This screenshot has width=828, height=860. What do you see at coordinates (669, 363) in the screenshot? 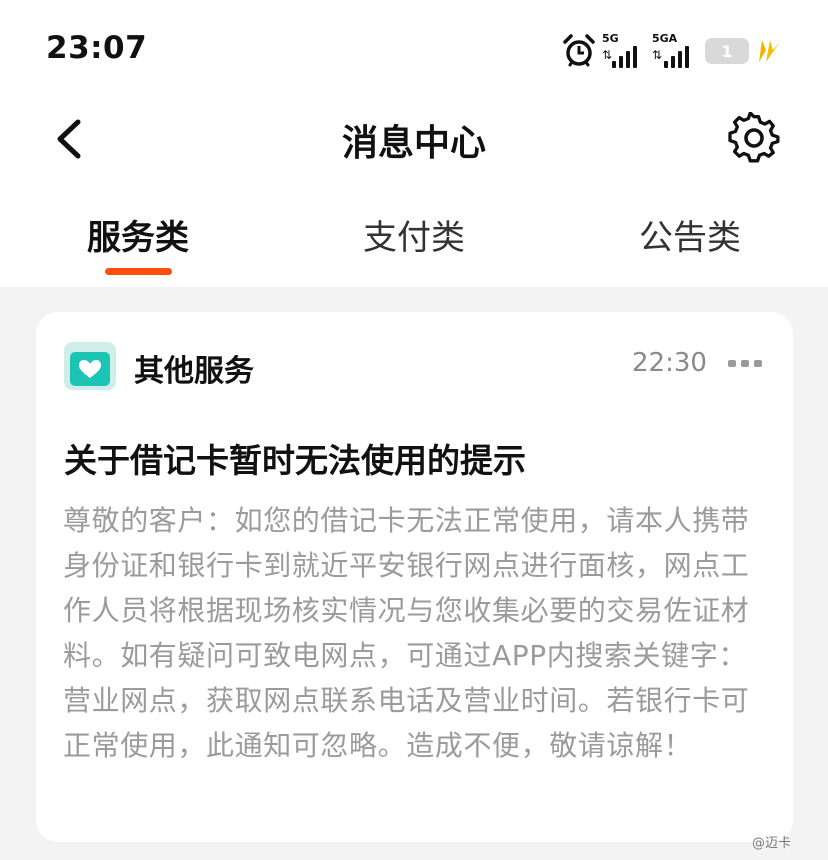
I see `message-time: 22:30` at bounding box center [669, 363].